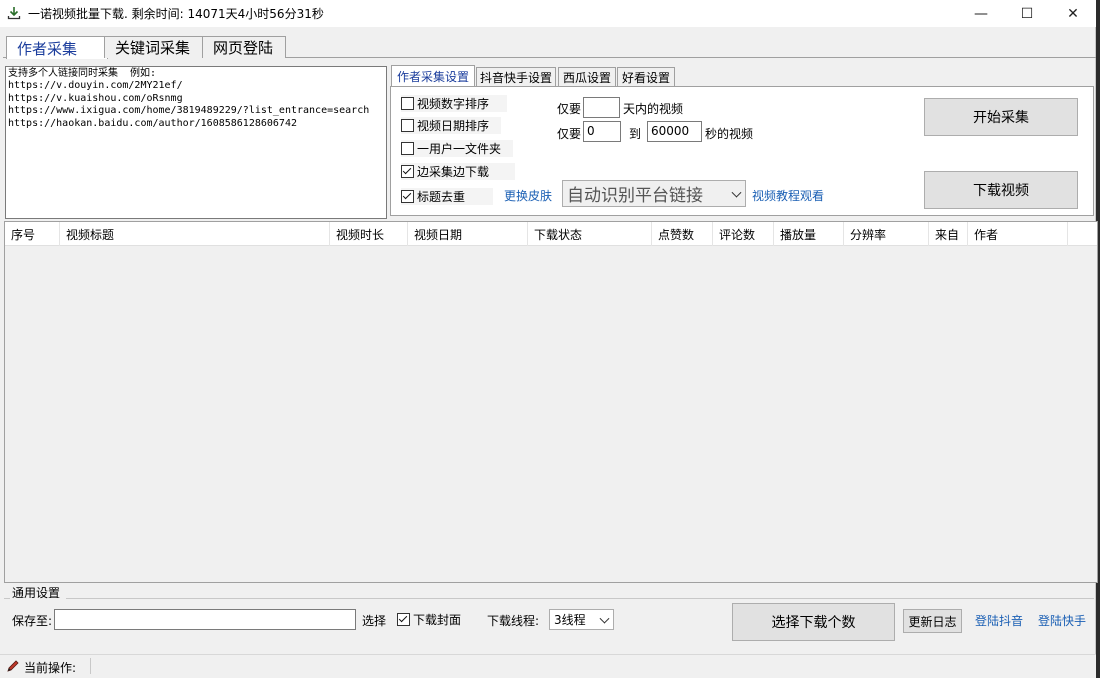 The width and height of the screenshot is (1100, 678). What do you see at coordinates (999, 620) in the screenshot?
I see `login-douyin-link: 登陆抖音` at bounding box center [999, 620].